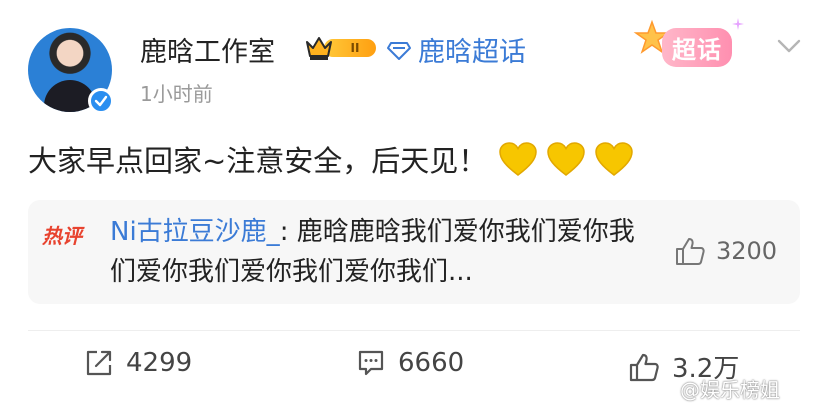 This screenshot has height=410, width=828. I want to click on post-timestamp: 1小时前, so click(176, 94).